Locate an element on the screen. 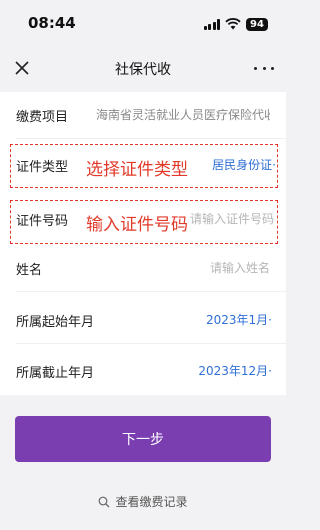 This screenshot has width=320, height=530. status-icons: 94 is located at coordinates (235, 24).